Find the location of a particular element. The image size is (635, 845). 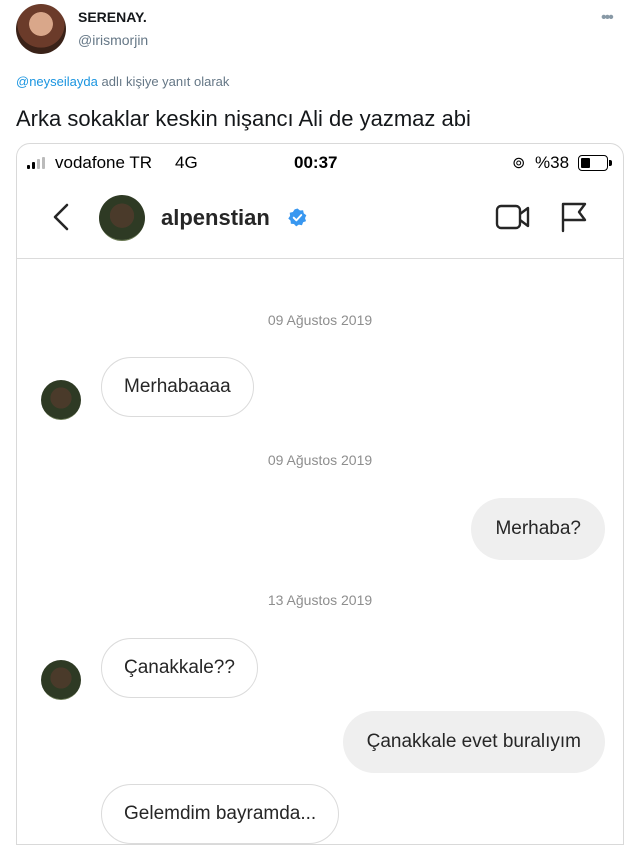

reply-context: @neyseilayda adlı kişiye yanıt olarak is located at coordinates (122, 81).